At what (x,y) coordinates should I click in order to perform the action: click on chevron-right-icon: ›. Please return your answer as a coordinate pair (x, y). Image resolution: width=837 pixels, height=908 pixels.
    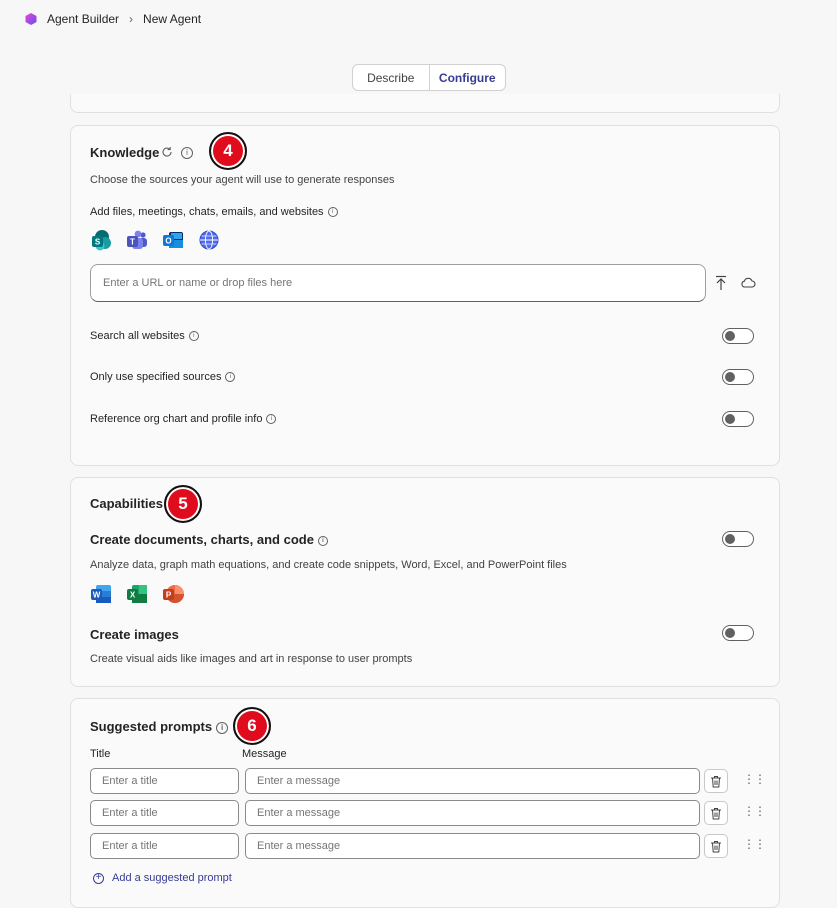
    Looking at the image, I should click on (131, 19).